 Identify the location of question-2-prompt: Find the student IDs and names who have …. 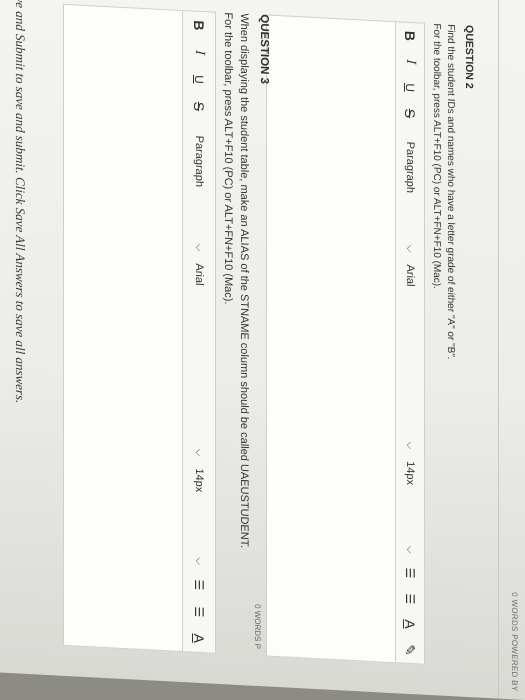
(443, 344).